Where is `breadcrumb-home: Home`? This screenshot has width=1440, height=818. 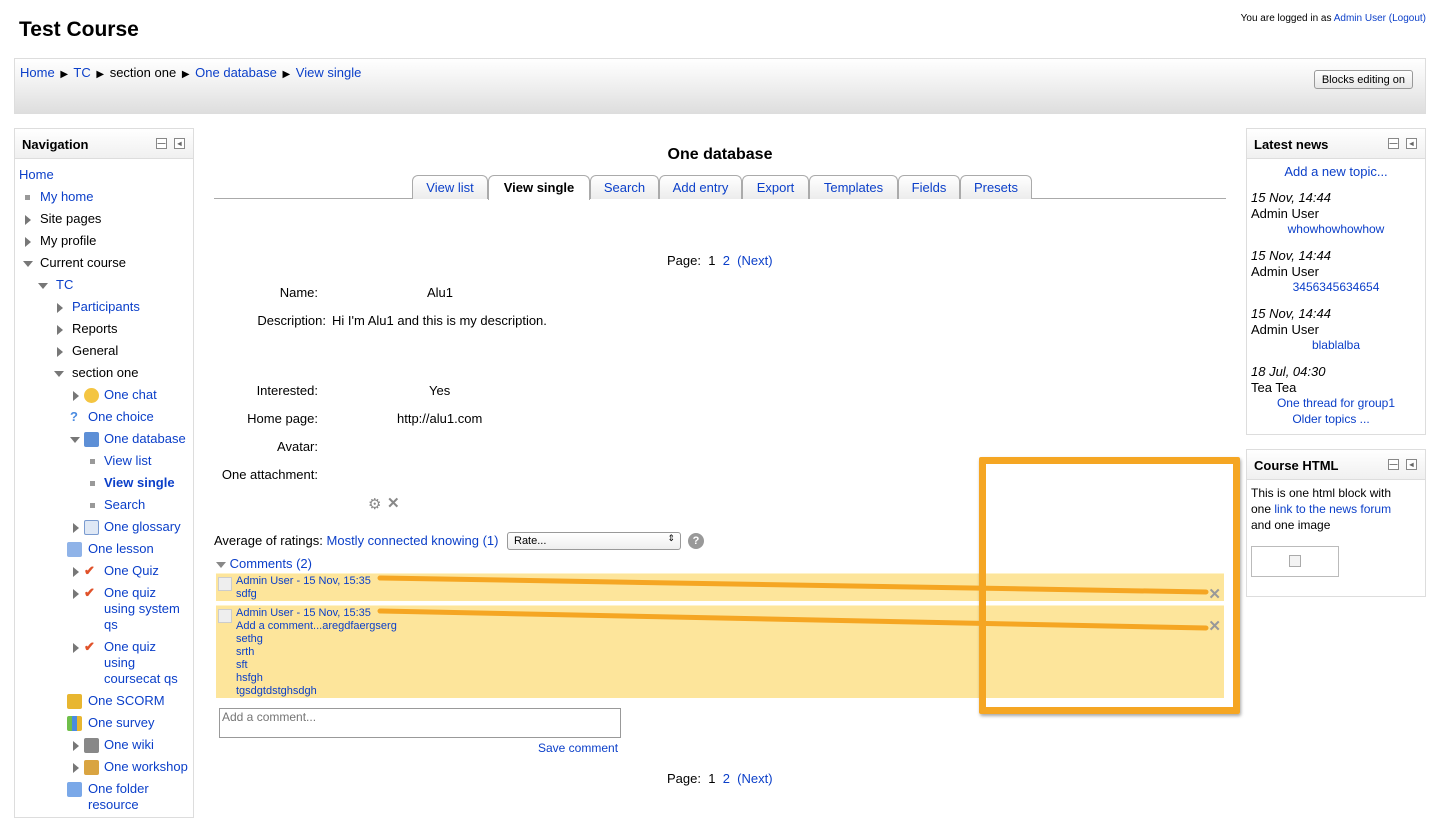 breadcrumb-home: Home is located at coordinates (37, 72).